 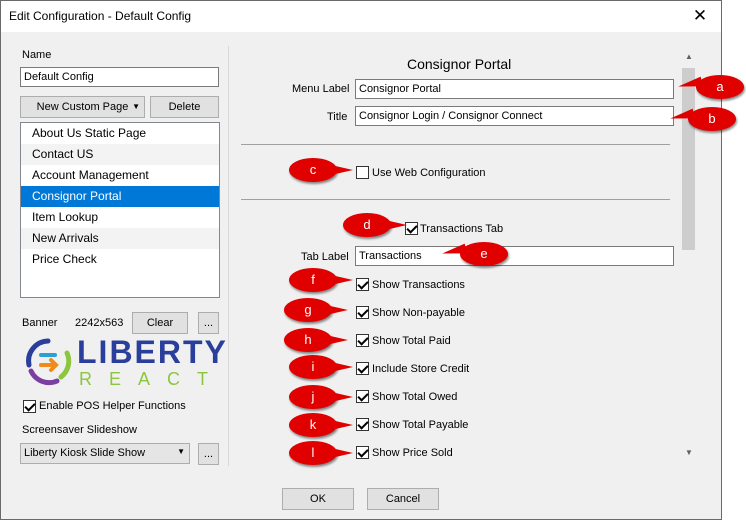 I want to click on banner-size: 2242x563, so click(x=99, y=323).